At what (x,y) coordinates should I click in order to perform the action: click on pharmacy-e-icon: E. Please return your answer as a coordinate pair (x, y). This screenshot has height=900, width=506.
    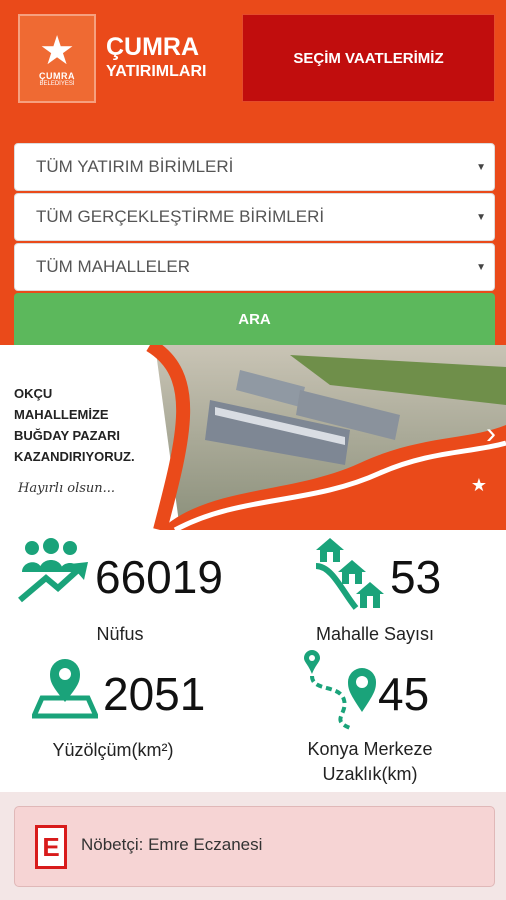
    Looking at the image, I should click on (51, 847).